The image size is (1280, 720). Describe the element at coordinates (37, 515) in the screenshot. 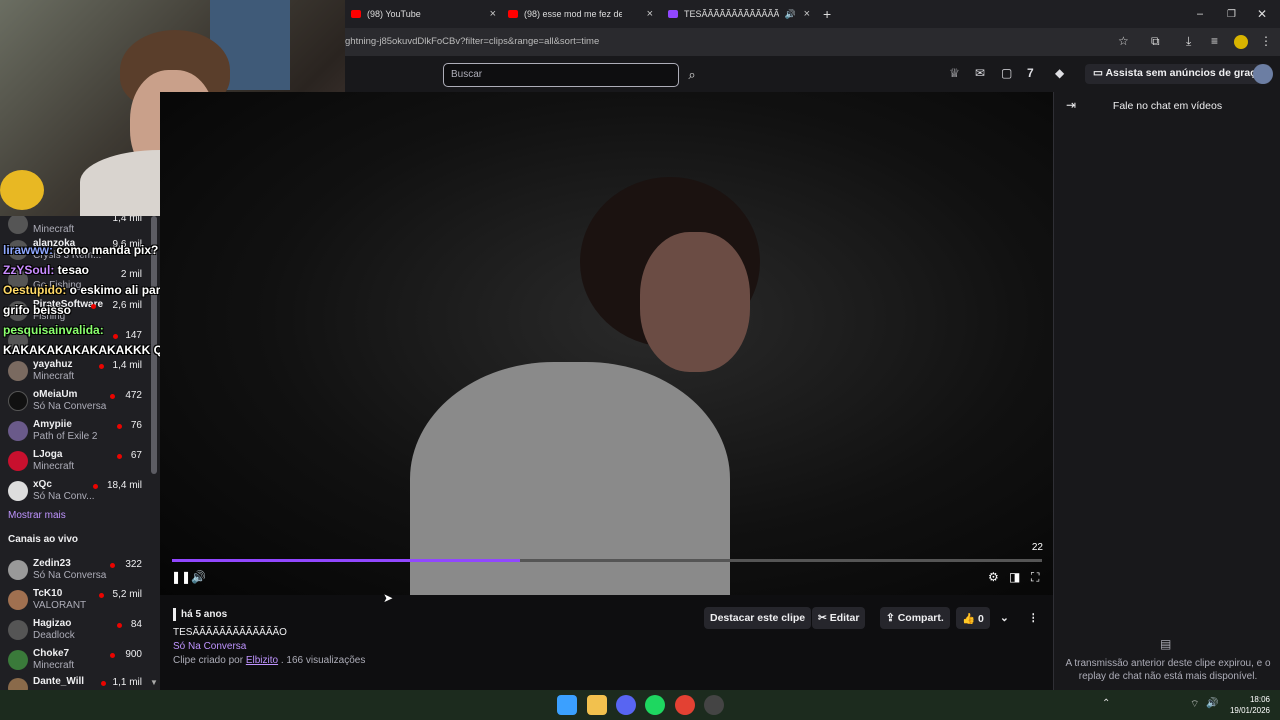

I see `show-more-link: Mostrar mais` at that location.